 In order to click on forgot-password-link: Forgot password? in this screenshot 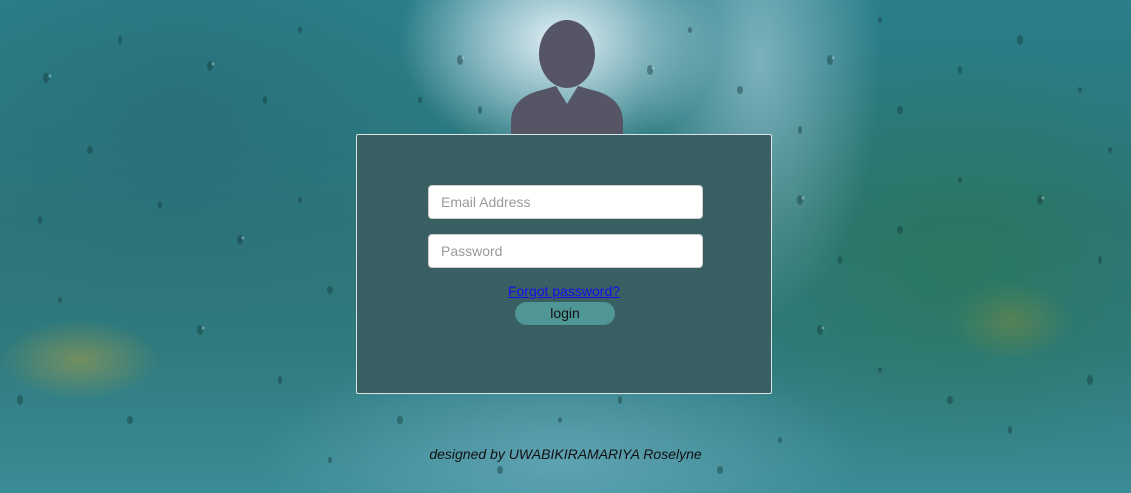, I will do `click(564, 291)`.